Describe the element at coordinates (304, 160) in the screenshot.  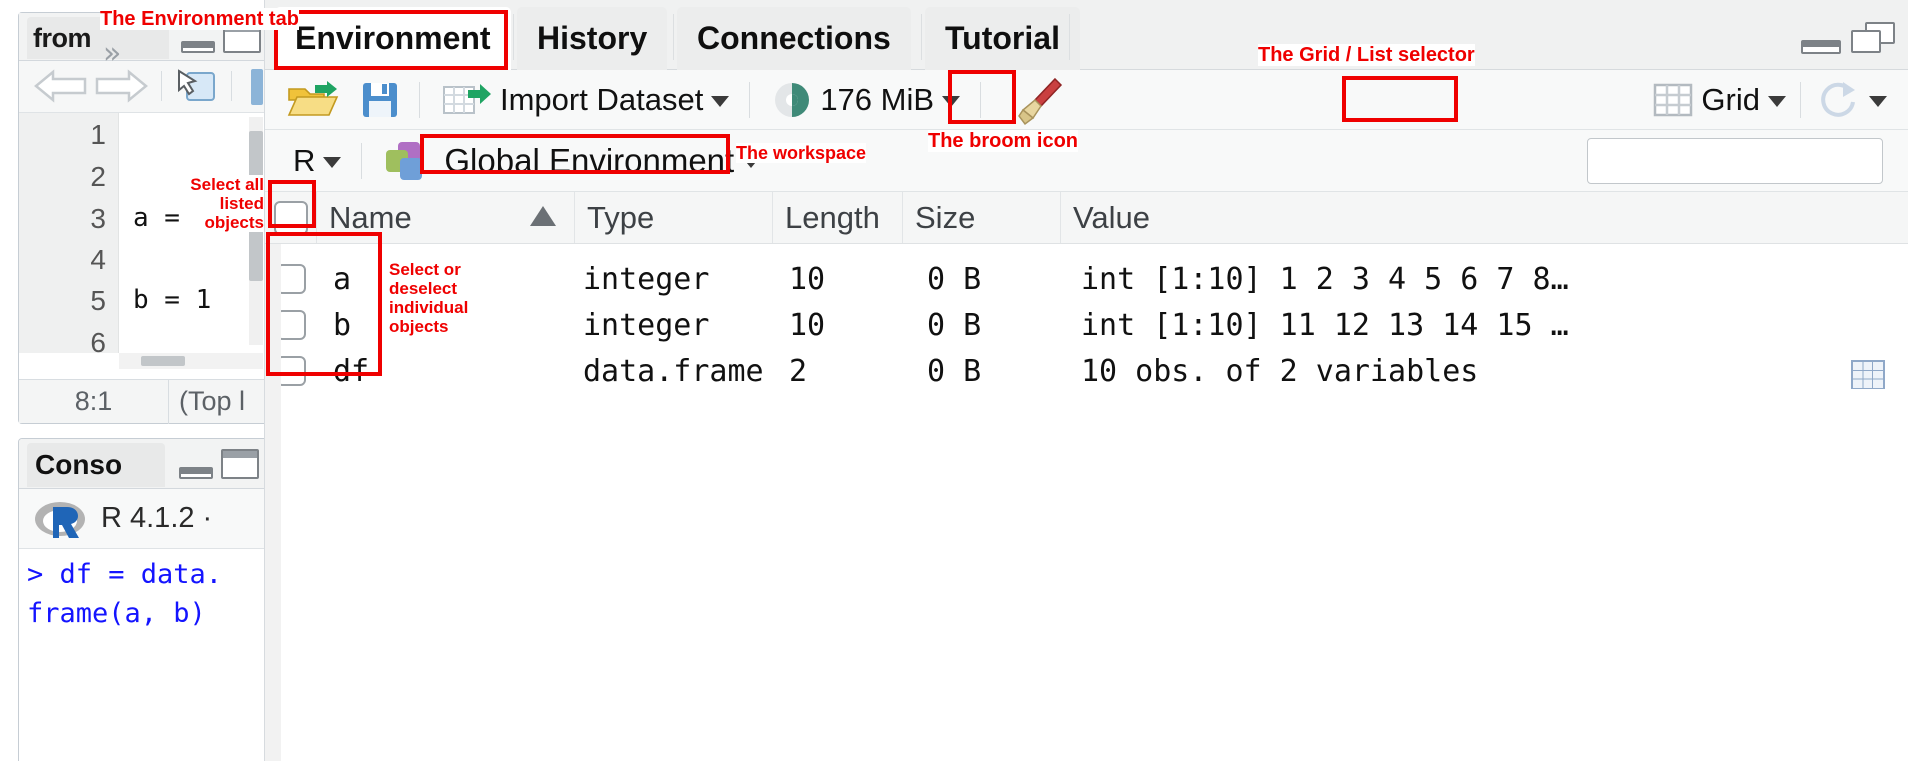
I see `language-label: R` at that location.